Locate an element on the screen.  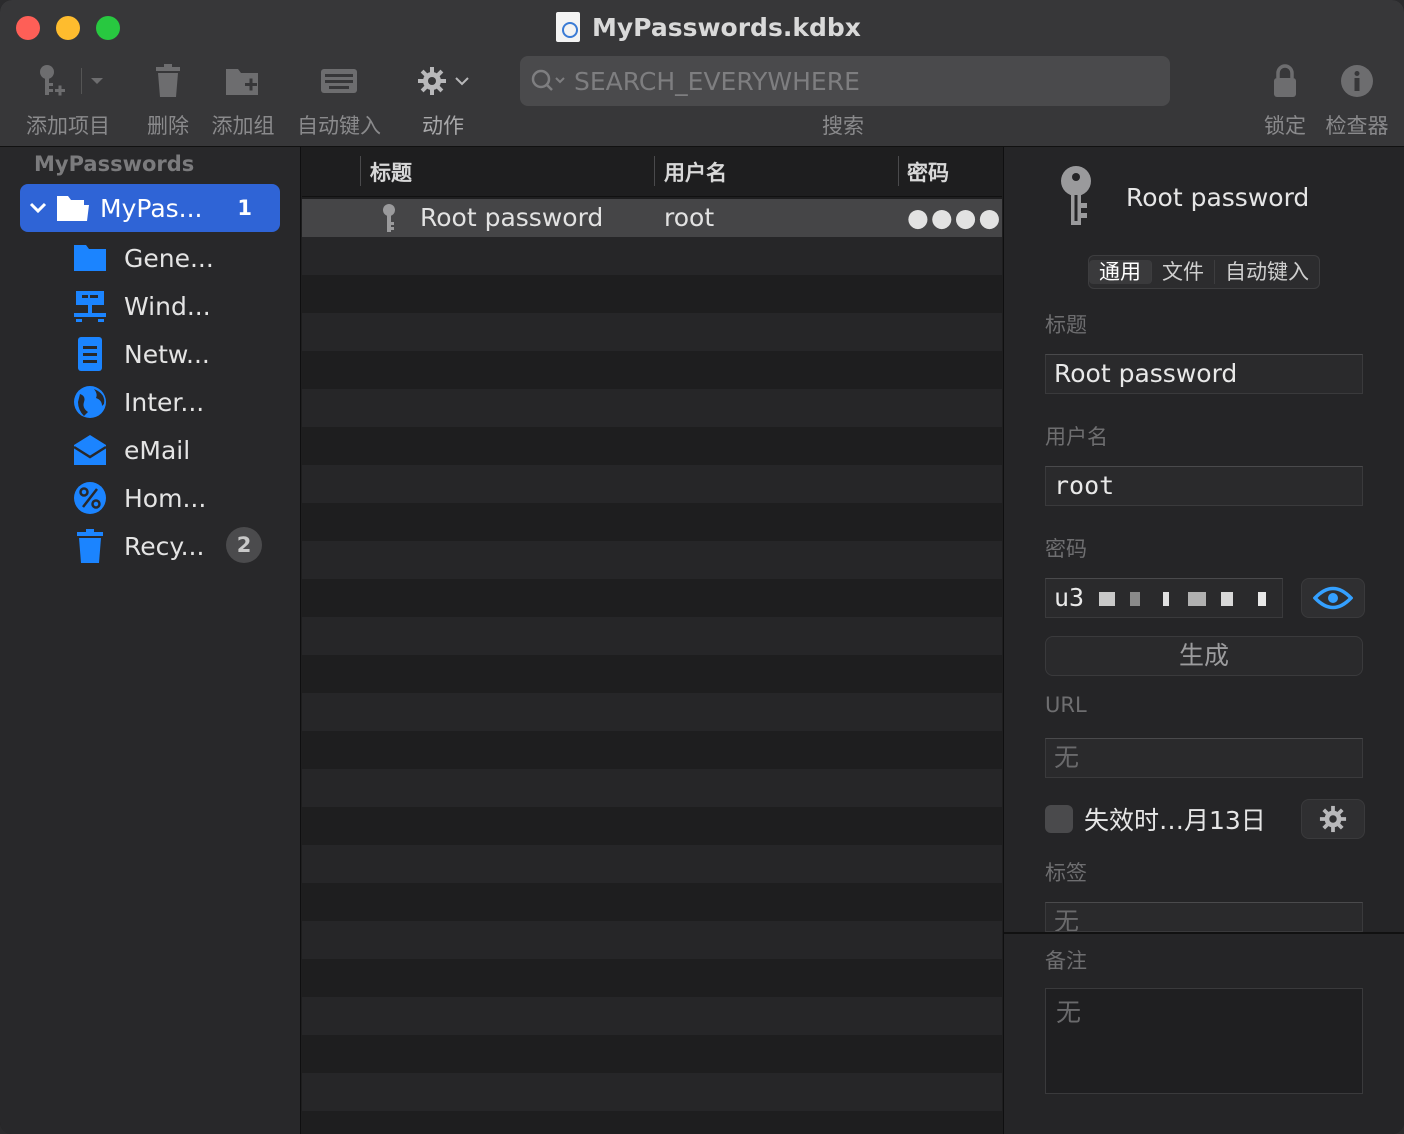
column-header-password: 密码 is located at coordinates (928, 172).